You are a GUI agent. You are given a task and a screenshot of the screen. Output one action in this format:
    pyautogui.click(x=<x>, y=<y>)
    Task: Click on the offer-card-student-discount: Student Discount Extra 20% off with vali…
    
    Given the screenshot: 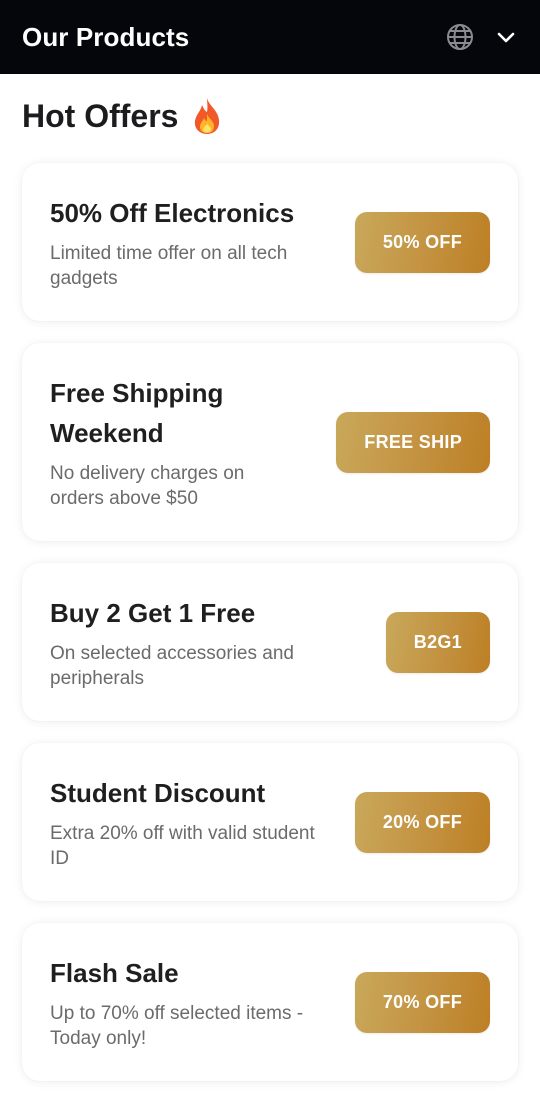 What is the action you would take?
    pyautogui.click(x=270, y=822)
    